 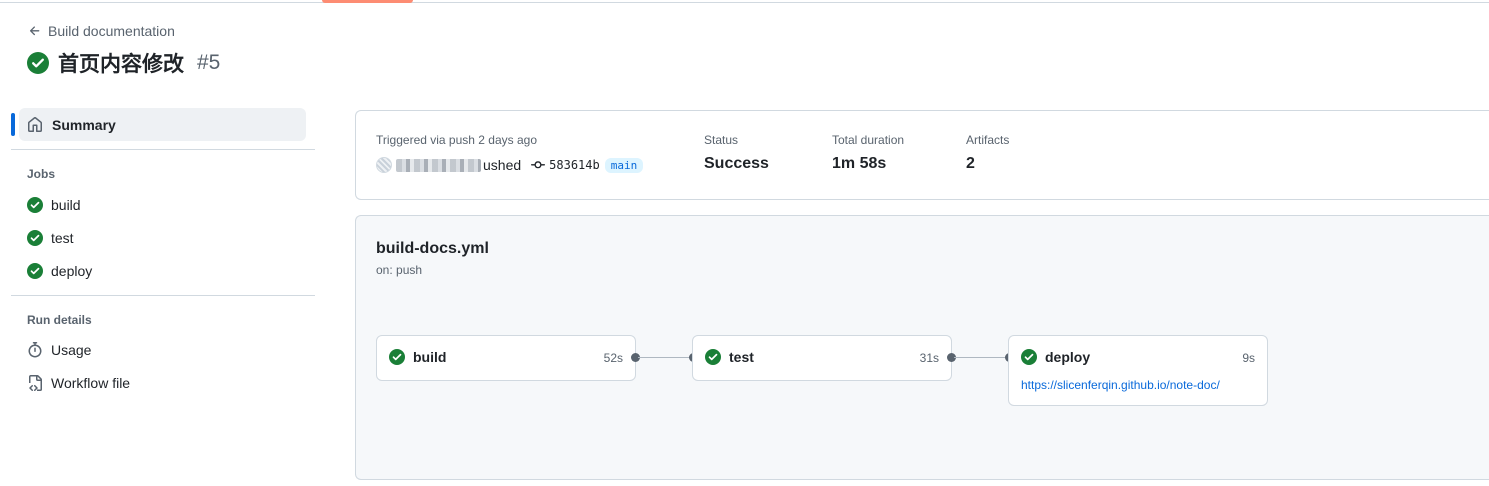 What do you see at coordinates (432, 248) in the screenshot?
I see `workflow-file-name: build-docs.yml` at bounding box center [432, 248].